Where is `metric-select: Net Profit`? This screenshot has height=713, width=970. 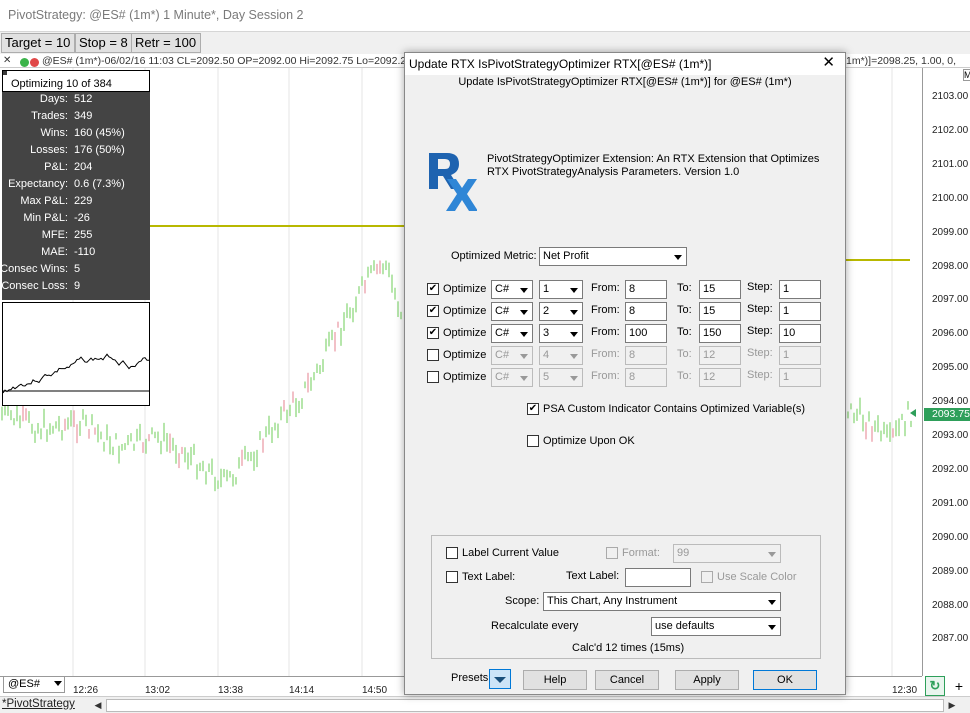 metric-select: Net Profit is located at coordinates (613, 256).